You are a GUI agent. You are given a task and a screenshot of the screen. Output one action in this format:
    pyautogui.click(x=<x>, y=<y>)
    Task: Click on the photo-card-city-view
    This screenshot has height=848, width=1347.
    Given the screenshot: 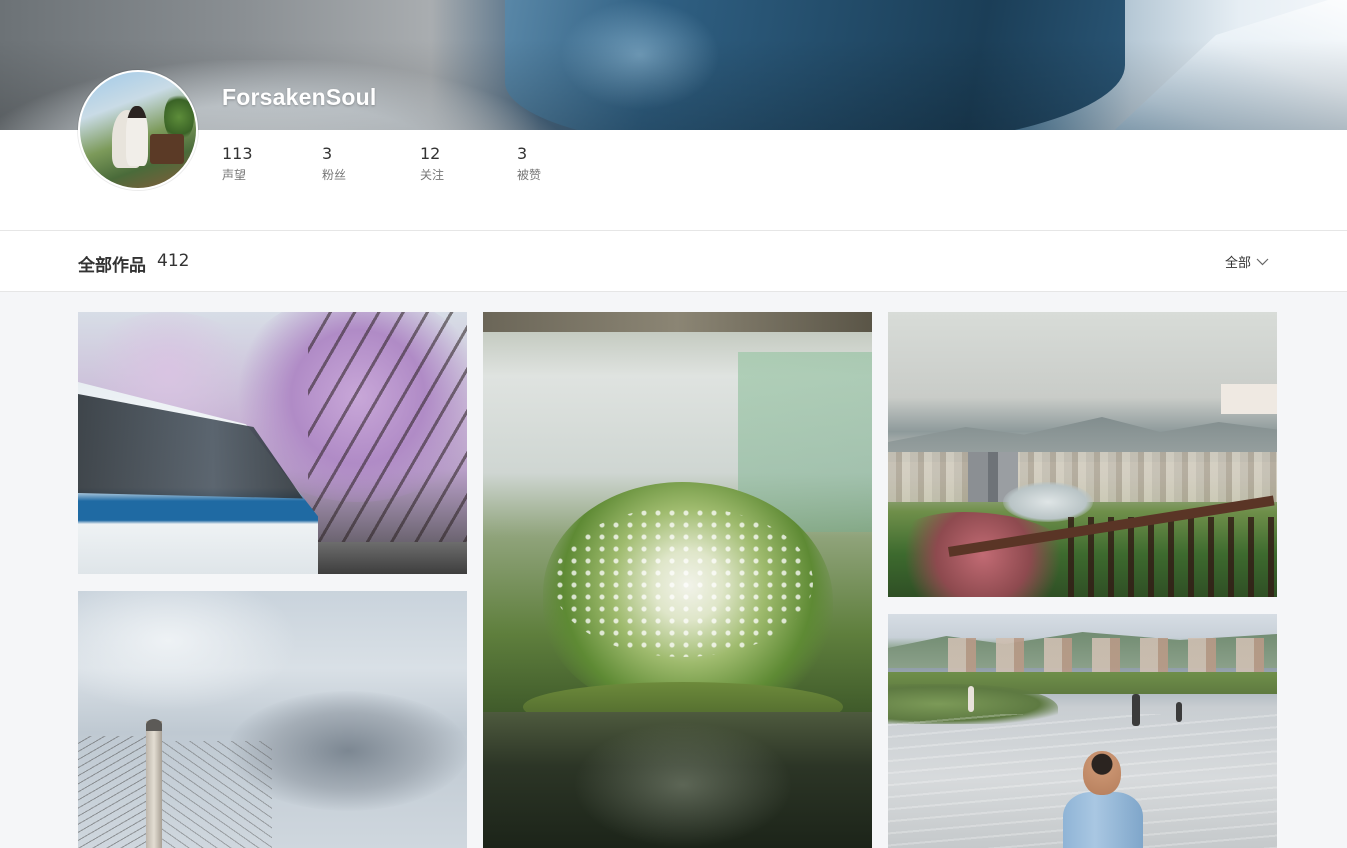 What is the action you would take?
    pyautogui.click(x=1082, y=454)
    